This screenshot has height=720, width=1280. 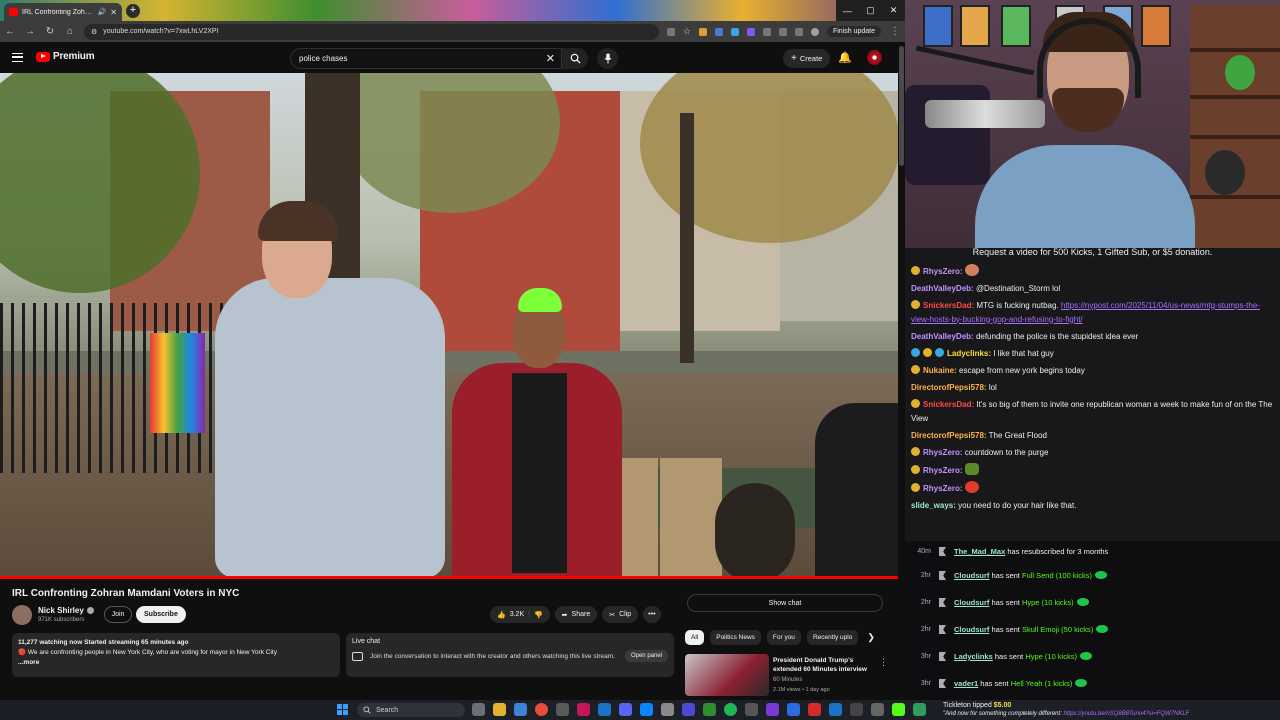 I want to click on create-button: + Create, so click(x=807, y=58).